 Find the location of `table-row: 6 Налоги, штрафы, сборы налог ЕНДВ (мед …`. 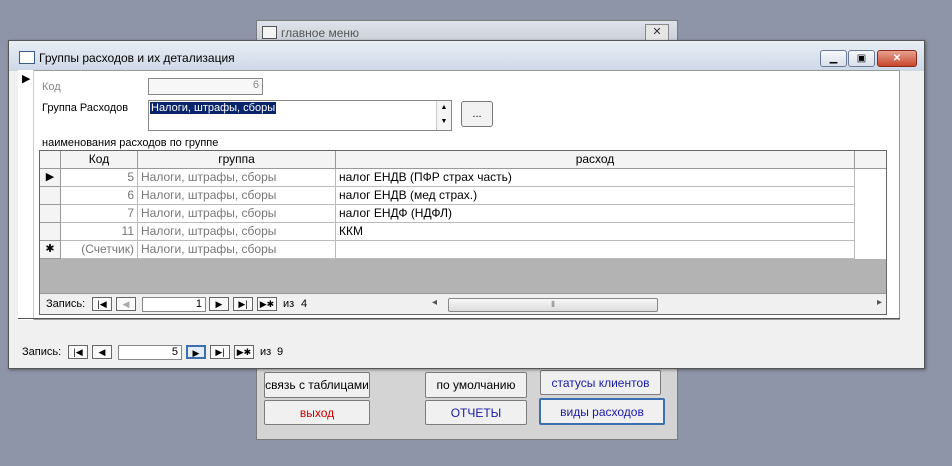

table-row: 6 Налоги, штрафы, сборы налог ЕНДВ (мед … is located at coordinates (463, 196).